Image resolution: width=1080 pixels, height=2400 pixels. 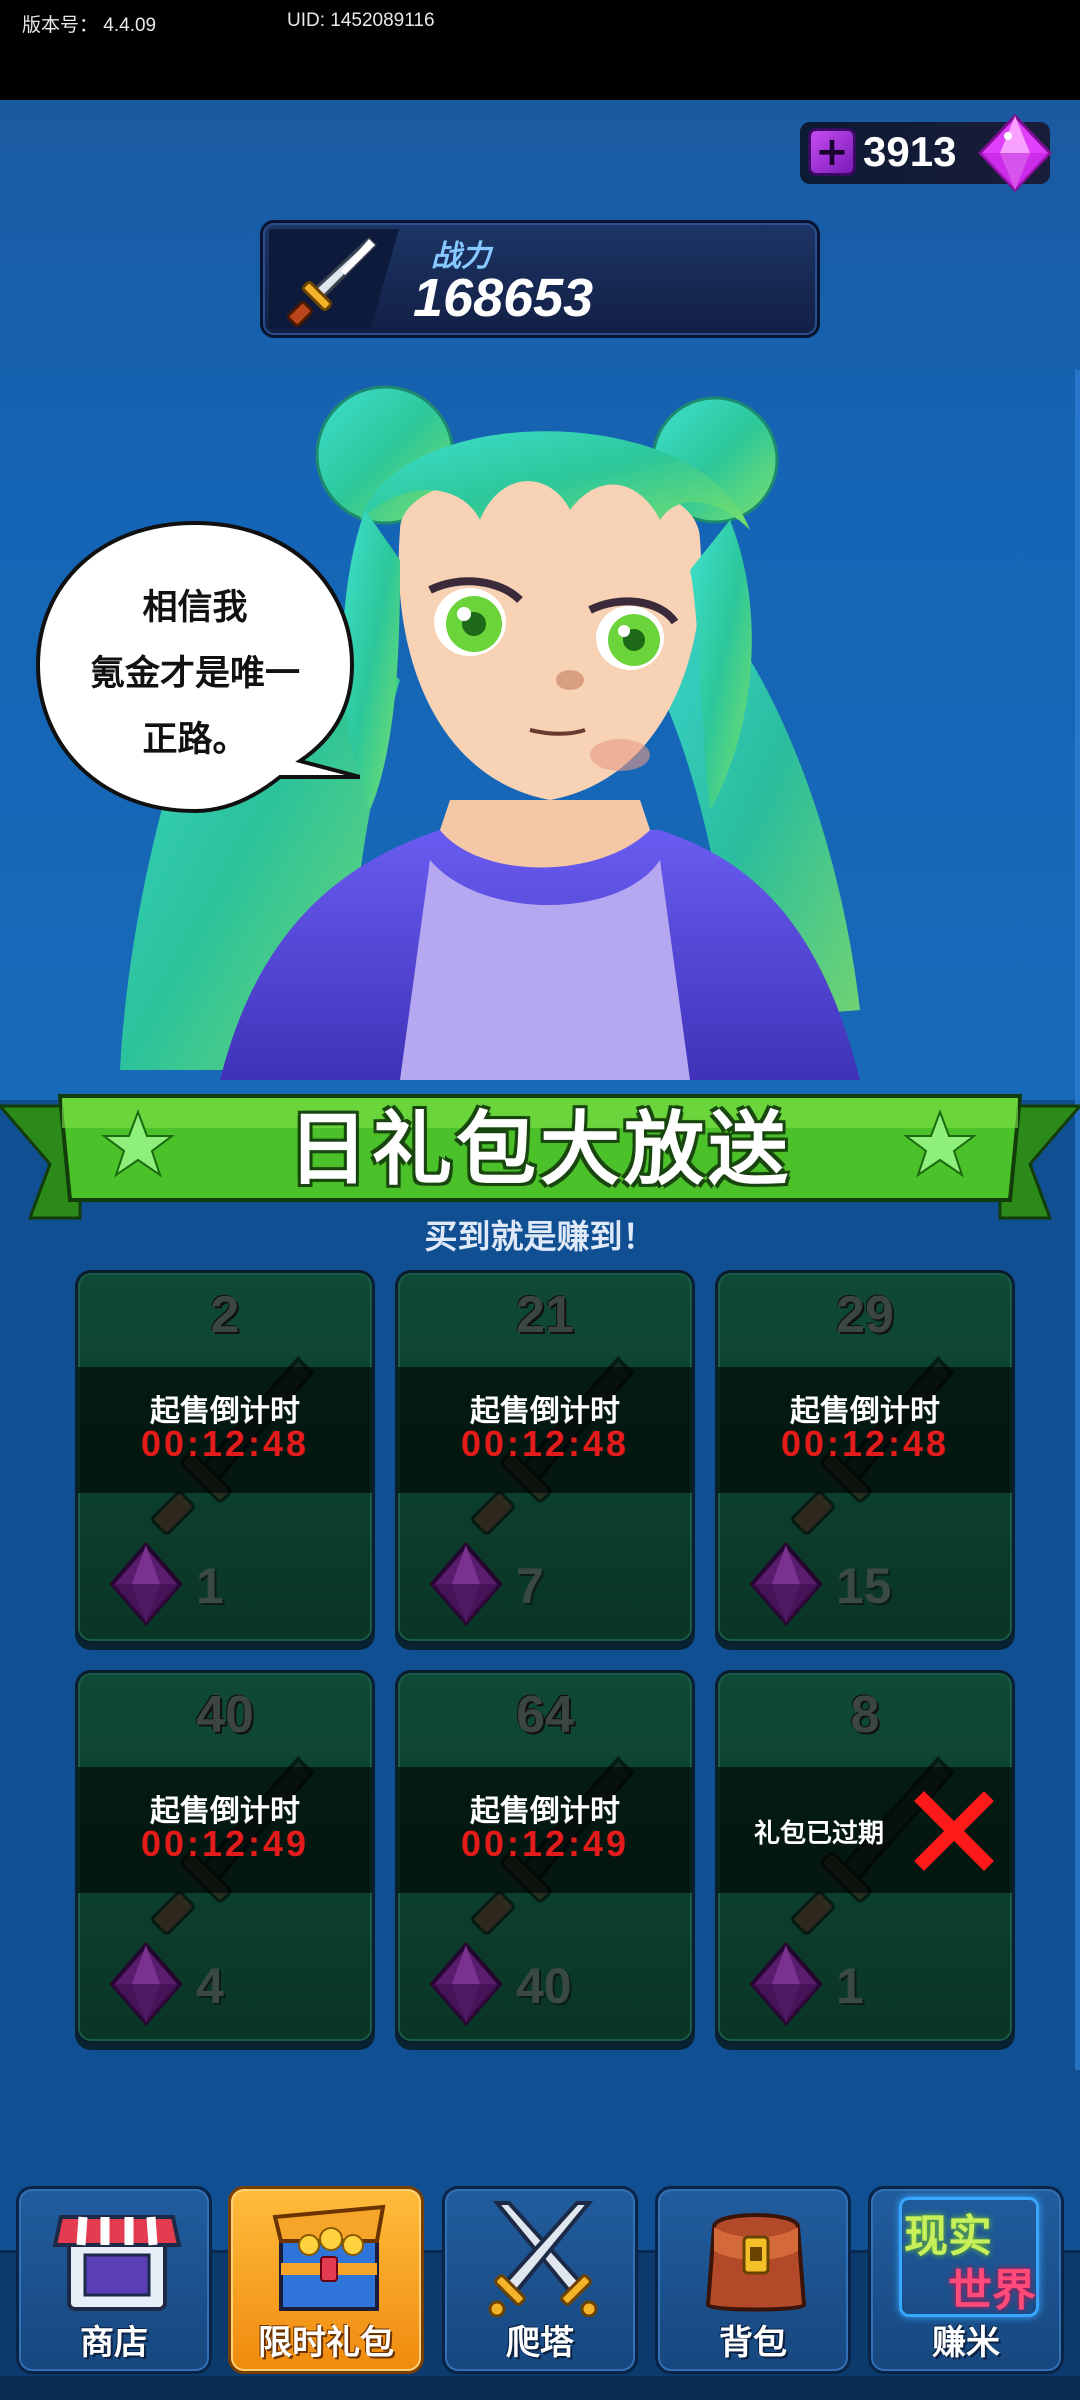 What do you see at coordinates (89, 25) in the screenshot?
I see `version-text: 版本号： 4.4.09` at bounding box center [89, 25].